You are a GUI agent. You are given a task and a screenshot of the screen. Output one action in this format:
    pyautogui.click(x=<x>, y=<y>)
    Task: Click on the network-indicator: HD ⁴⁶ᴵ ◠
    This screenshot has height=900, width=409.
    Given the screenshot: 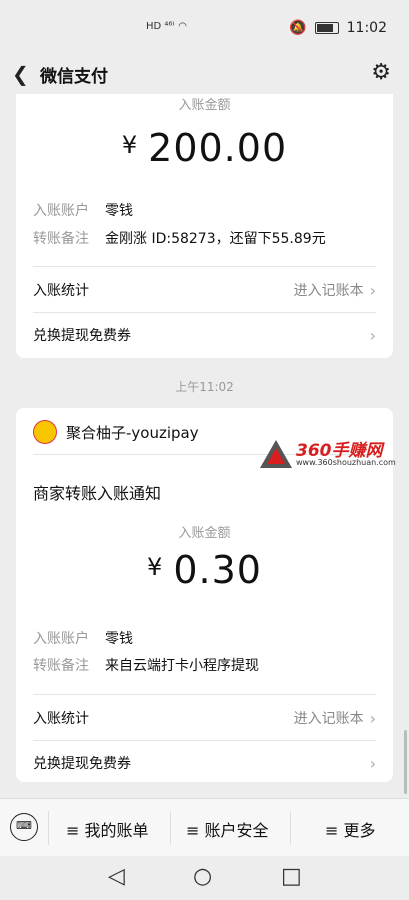 What is the action you would take?
    pyautogui.click(x=166, y=26)
    